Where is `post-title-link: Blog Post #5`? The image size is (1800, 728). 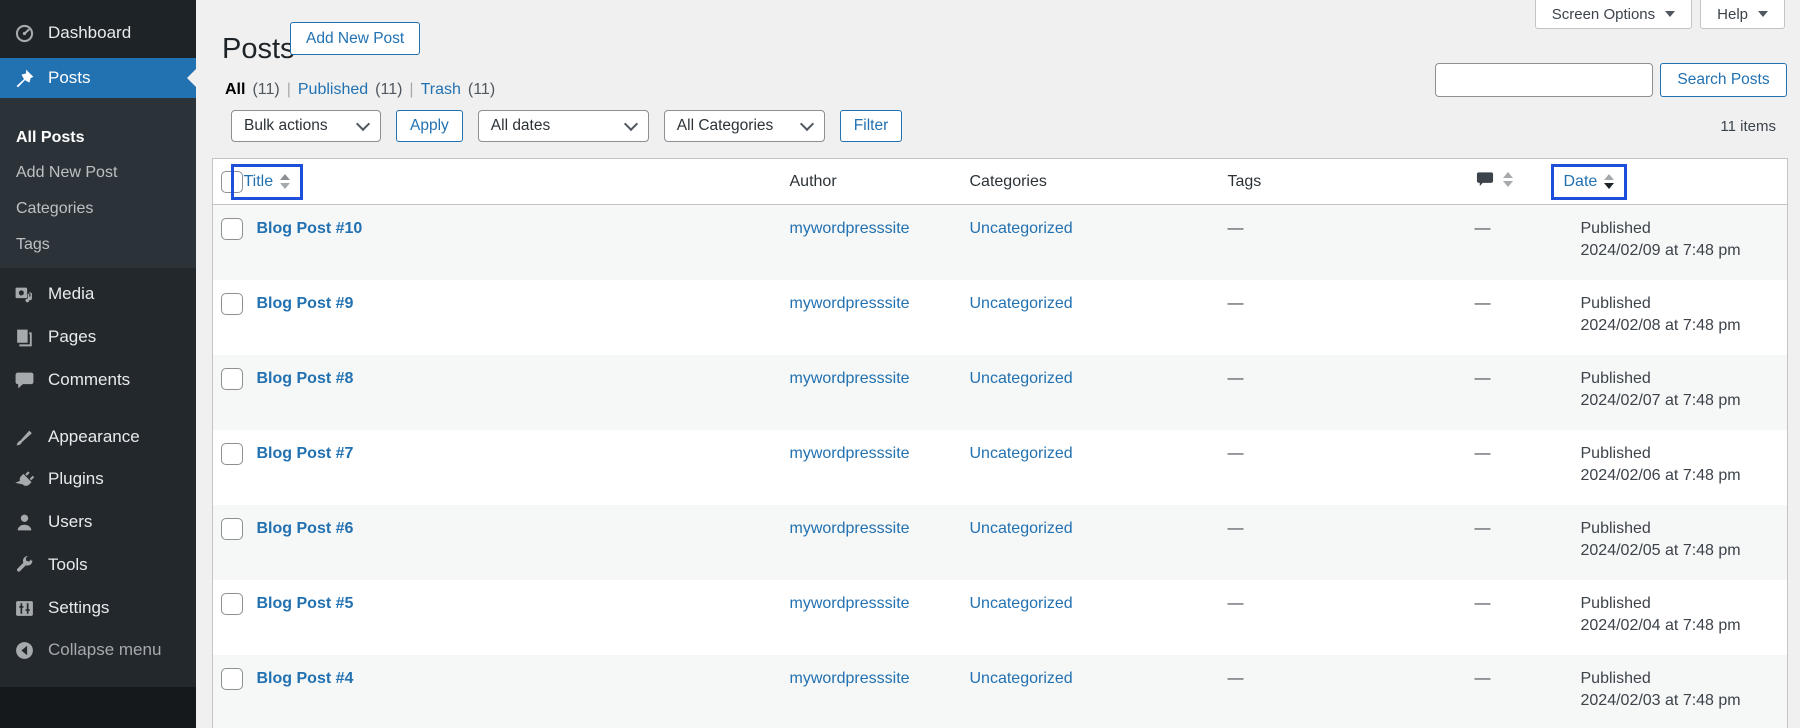
post-title-link: Blog Post #5 is located at coordinates (305, 603).